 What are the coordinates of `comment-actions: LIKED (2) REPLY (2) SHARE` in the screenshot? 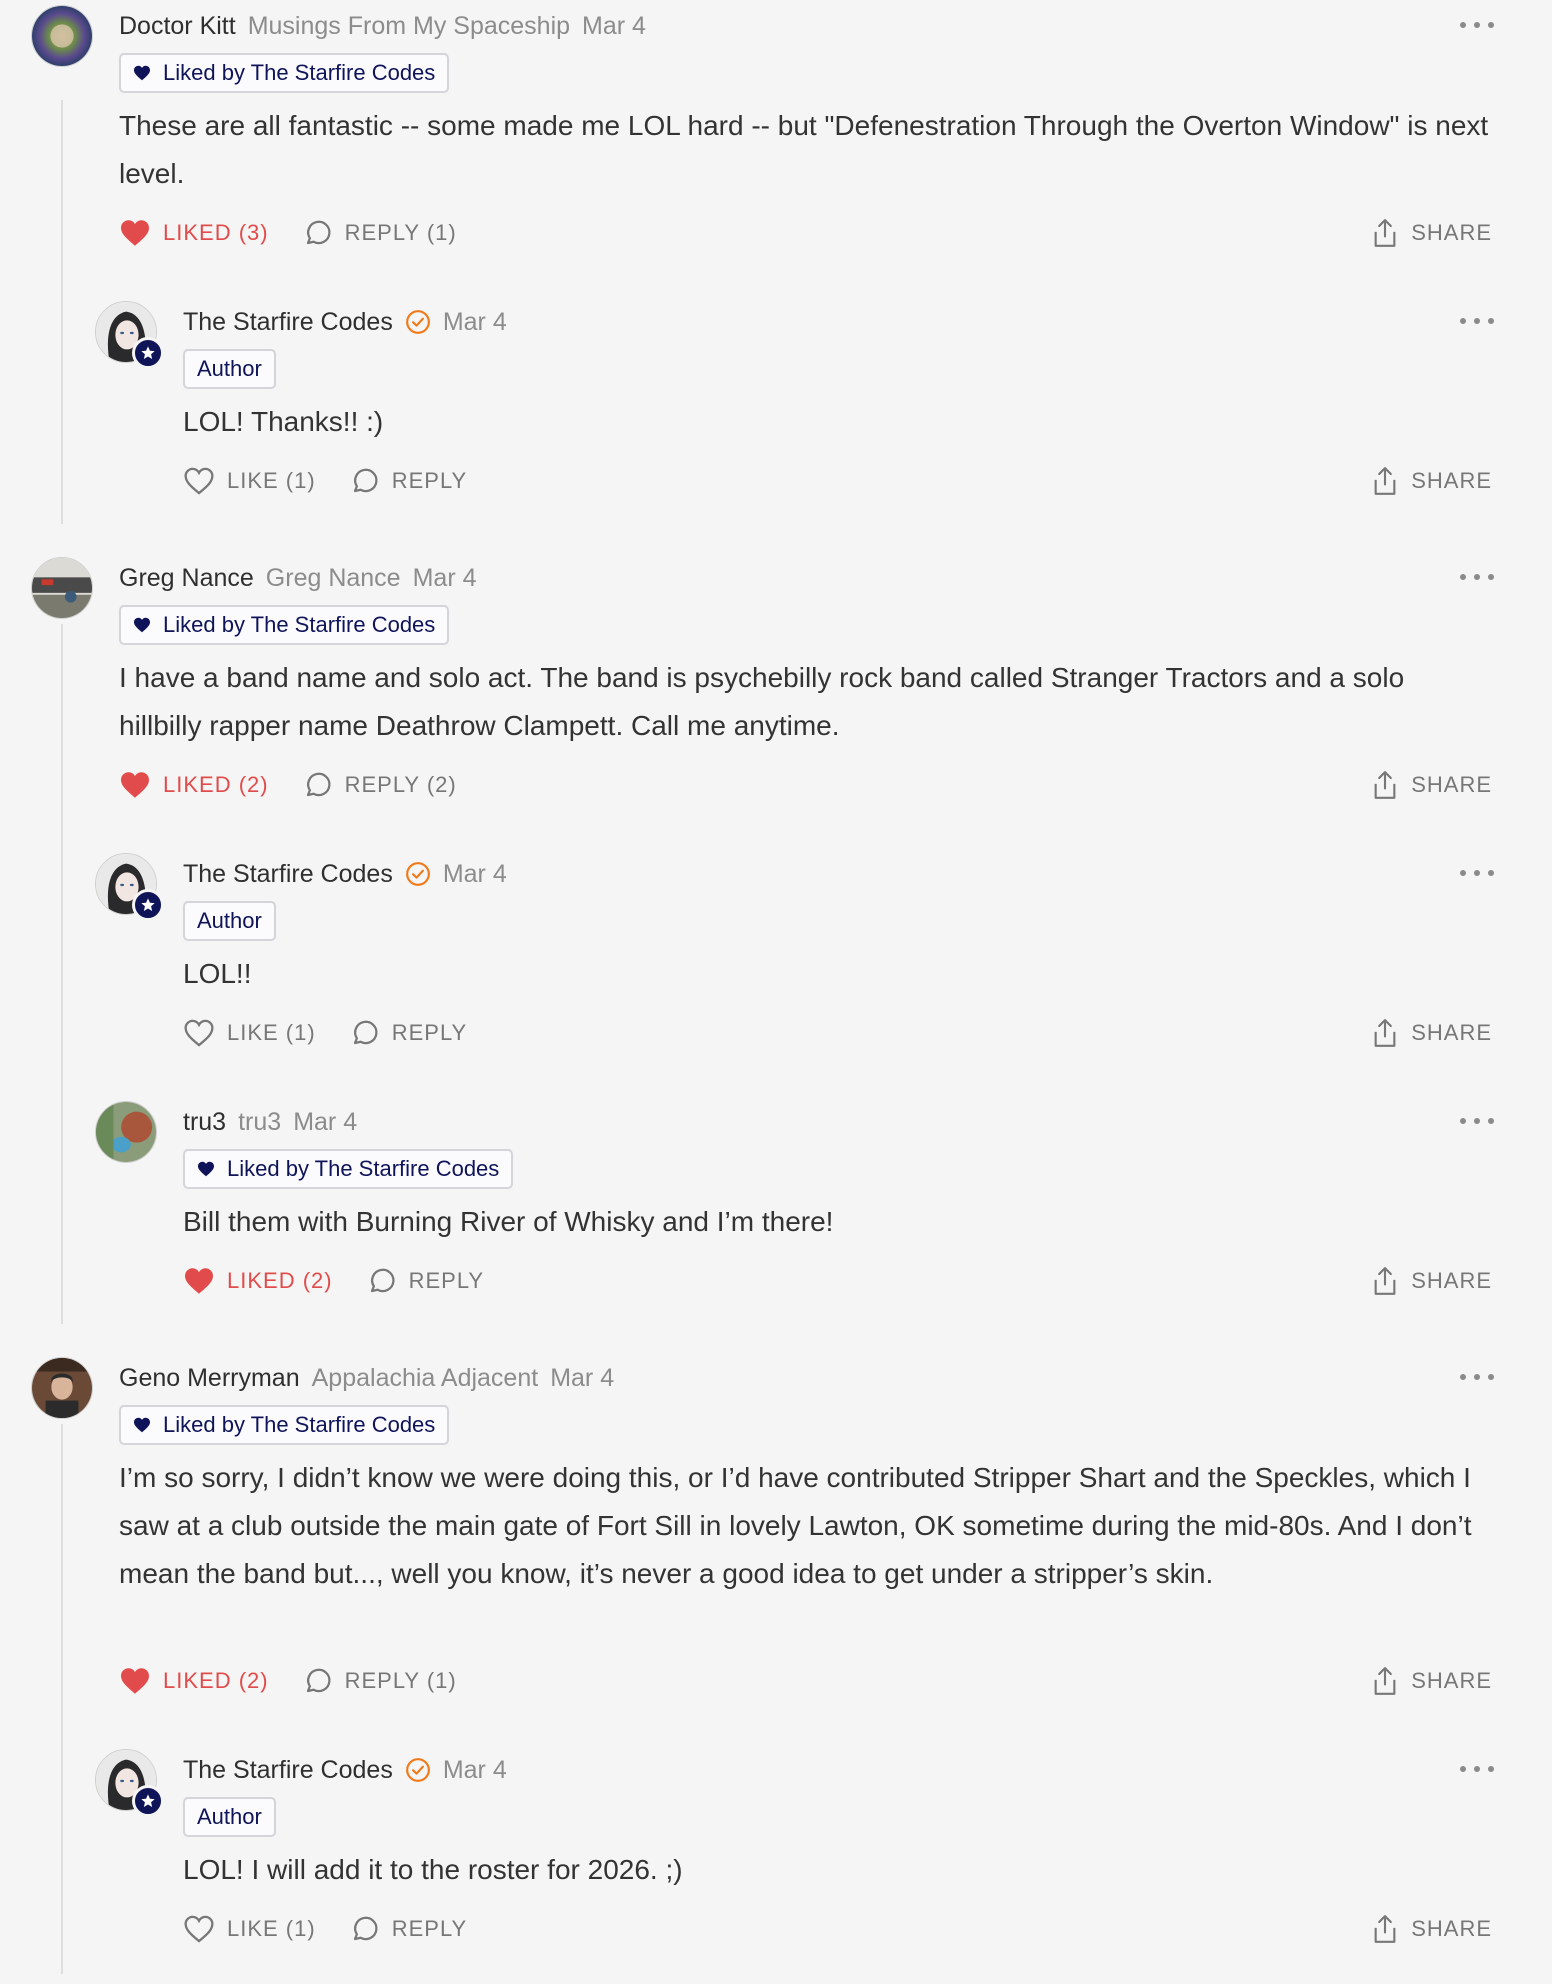 It's located at (805, 785).